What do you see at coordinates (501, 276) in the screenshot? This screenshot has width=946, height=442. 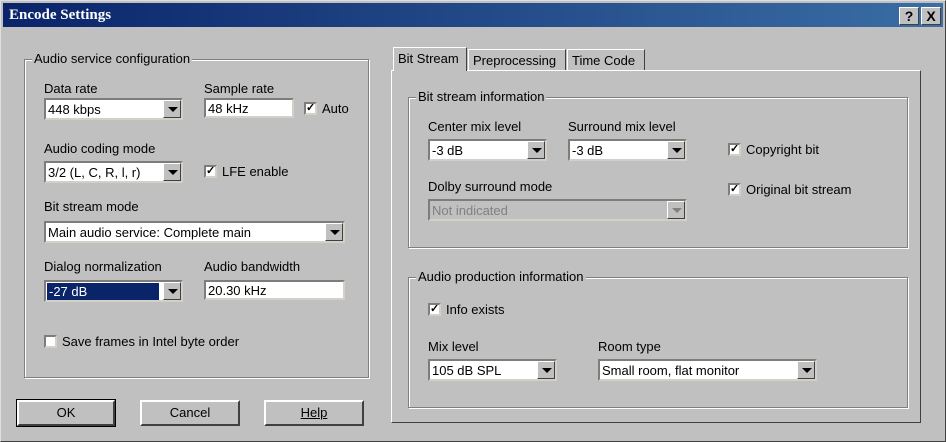 I see `production-info-legend: Audio production information` at bounding box center [501, 276].